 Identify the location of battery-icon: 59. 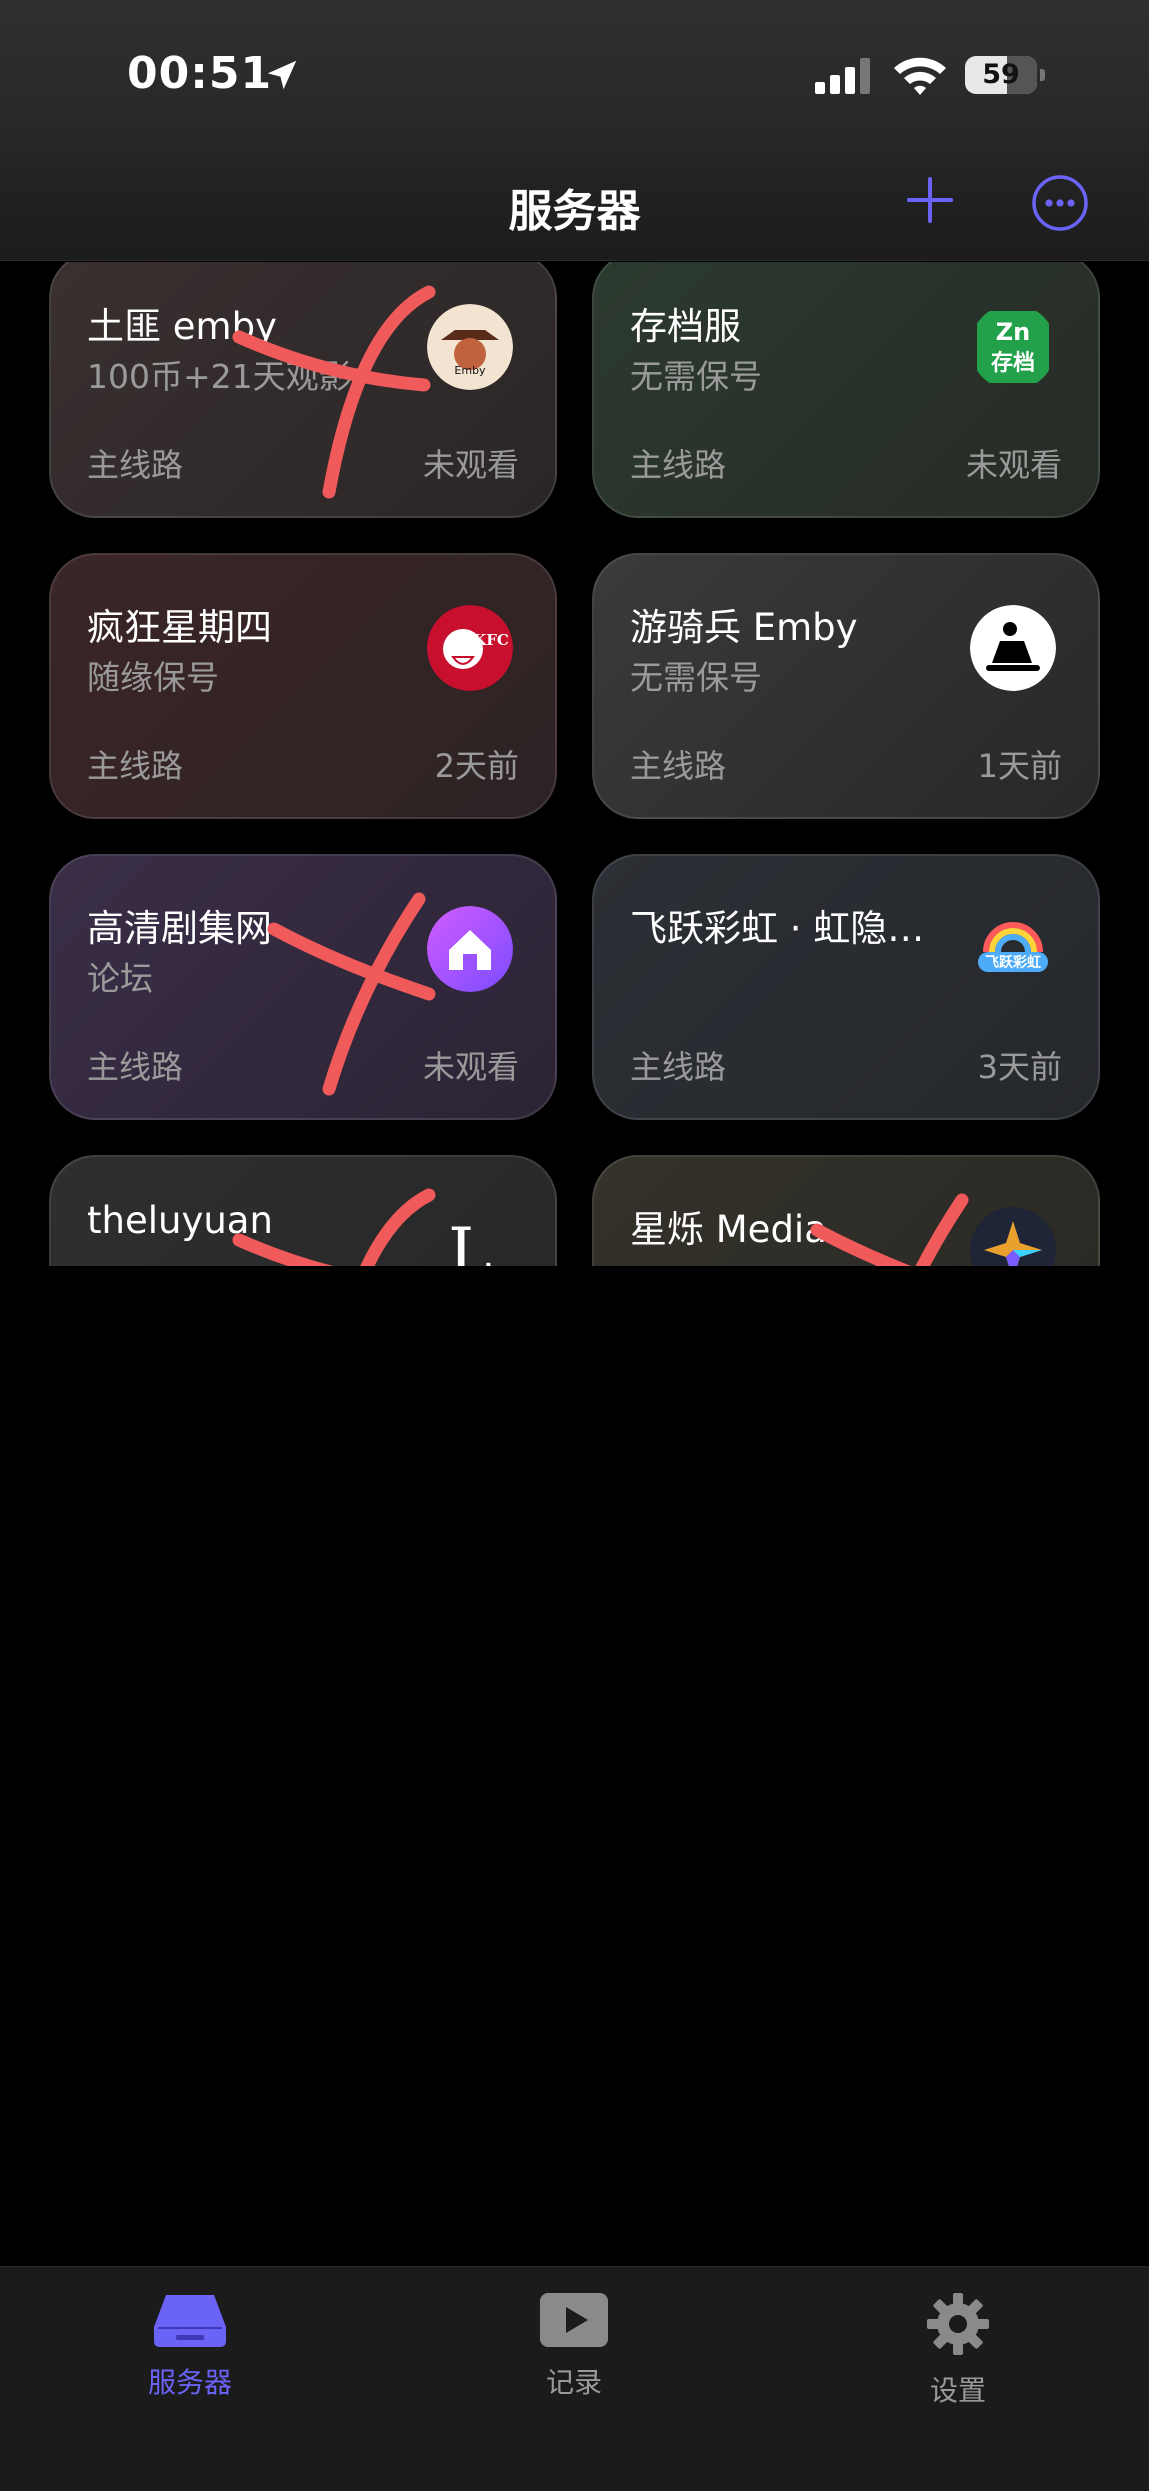
(1005, 75).